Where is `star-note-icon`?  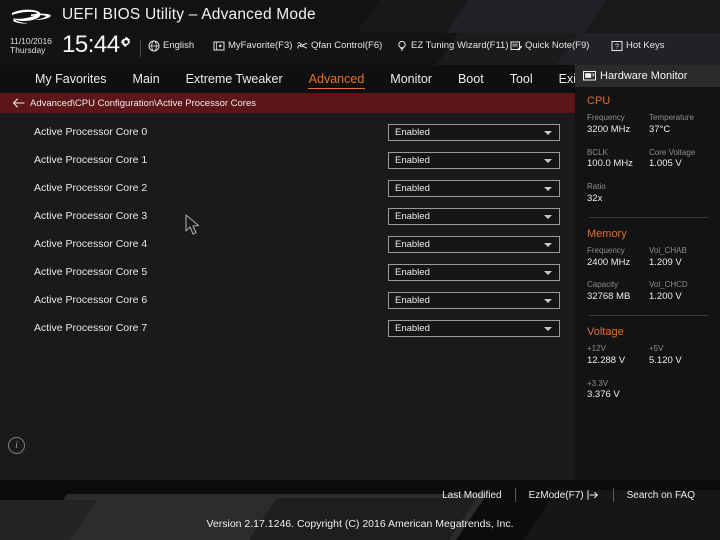 star-note-icon is located at coordinates (219, 46).